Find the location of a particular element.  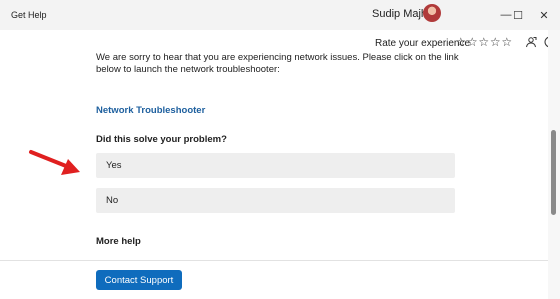

close-button: ✕ is located at coordinates (544, 15).